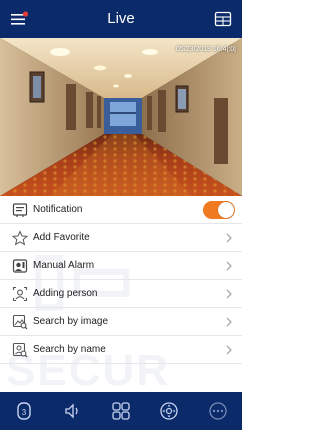  Describe the element at coordinates (69, 349) in the screenshot. I see `list-item-label: Search by name` at that location.